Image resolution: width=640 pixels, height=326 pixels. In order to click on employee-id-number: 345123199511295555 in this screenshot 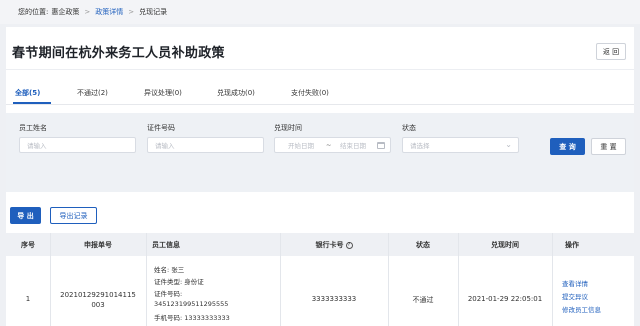, I will do `click(191, 304)`.